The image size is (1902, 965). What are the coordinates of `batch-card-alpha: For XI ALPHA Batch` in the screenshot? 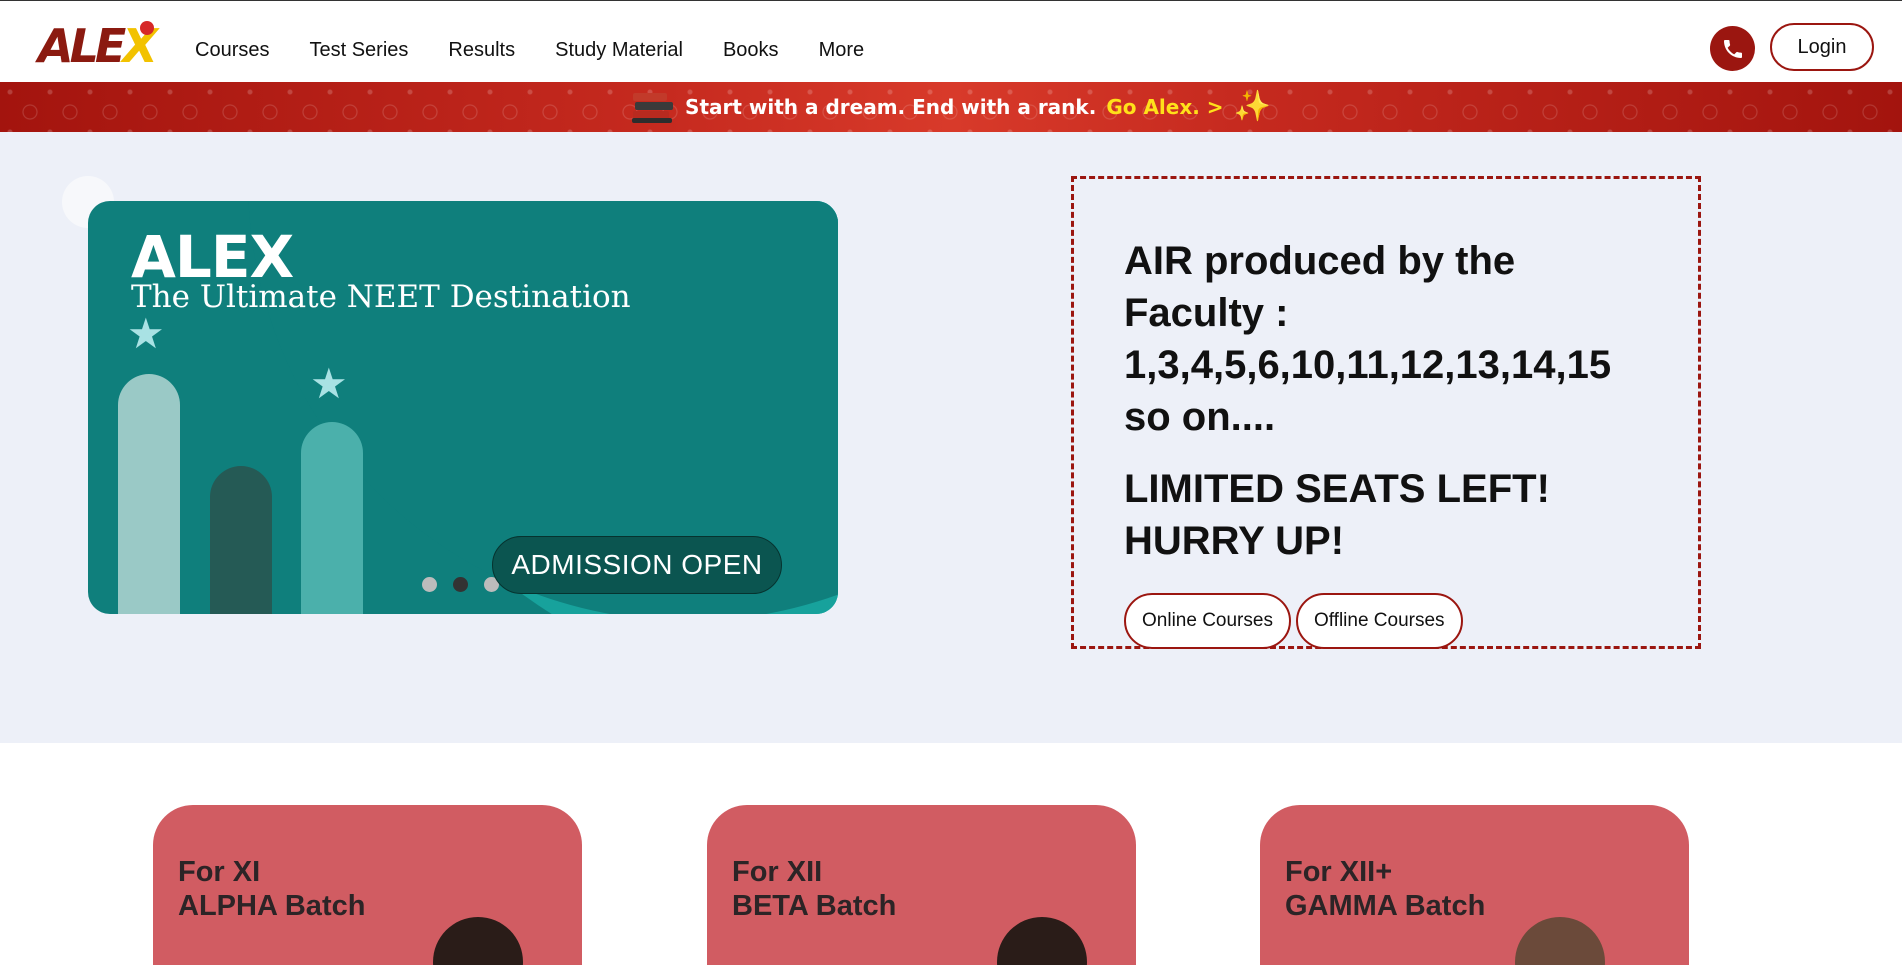 It's located at (367, 885).